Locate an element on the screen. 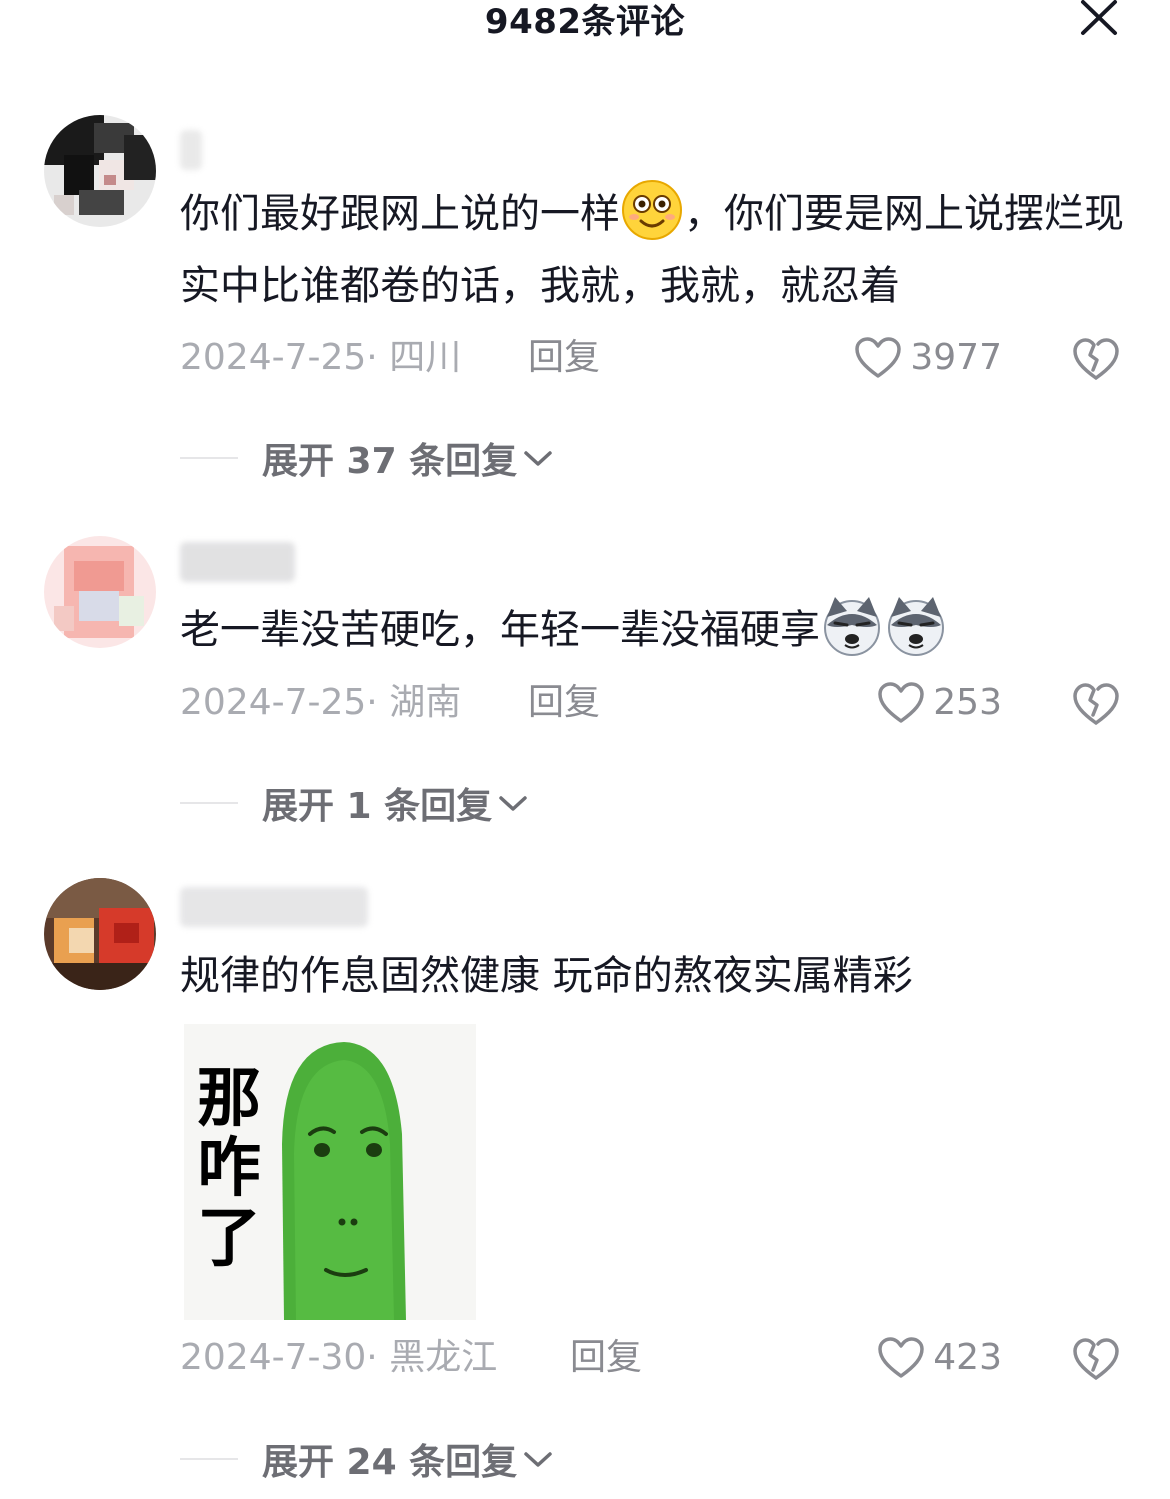 The image size is (1170, 1499). smiley-face-emoji-icon is located at coordinates (652, 210).